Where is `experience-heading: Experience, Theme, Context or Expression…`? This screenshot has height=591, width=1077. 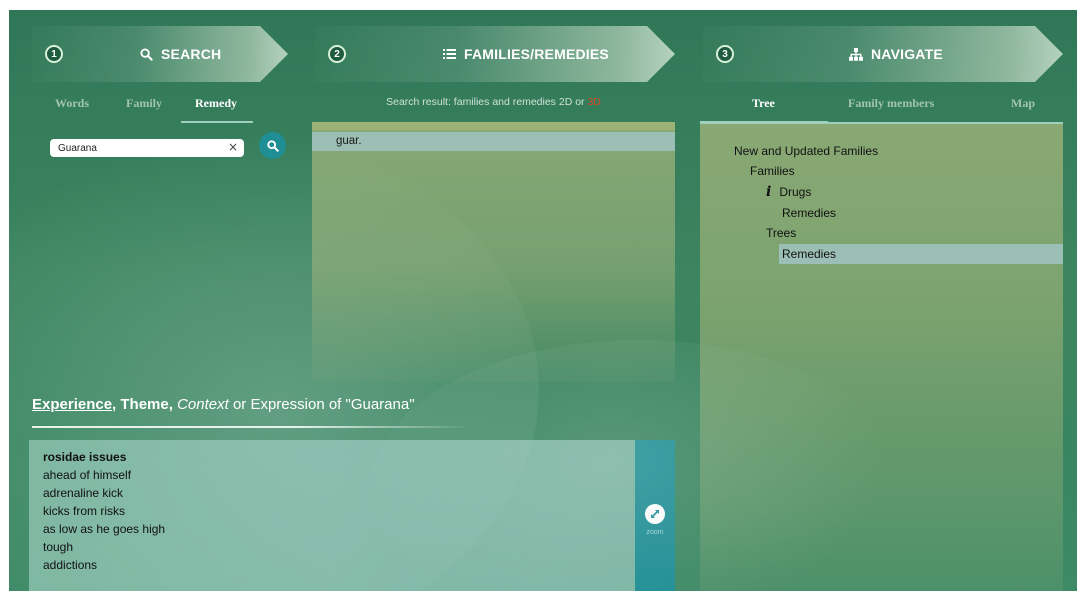
experience-heading: Experience, Theme, Context or Expression… is located at coordinates (223, 404).